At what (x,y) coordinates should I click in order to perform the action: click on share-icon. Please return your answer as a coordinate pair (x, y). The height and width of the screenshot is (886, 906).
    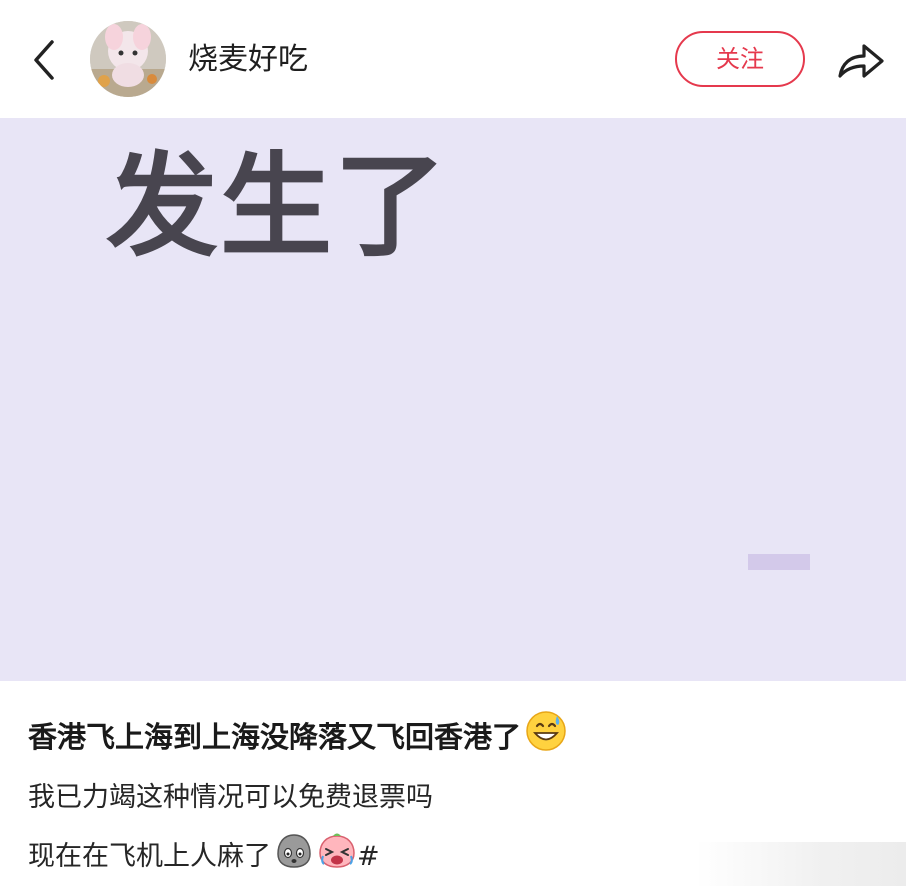
    Looking at the image, I should click on (861, 61).